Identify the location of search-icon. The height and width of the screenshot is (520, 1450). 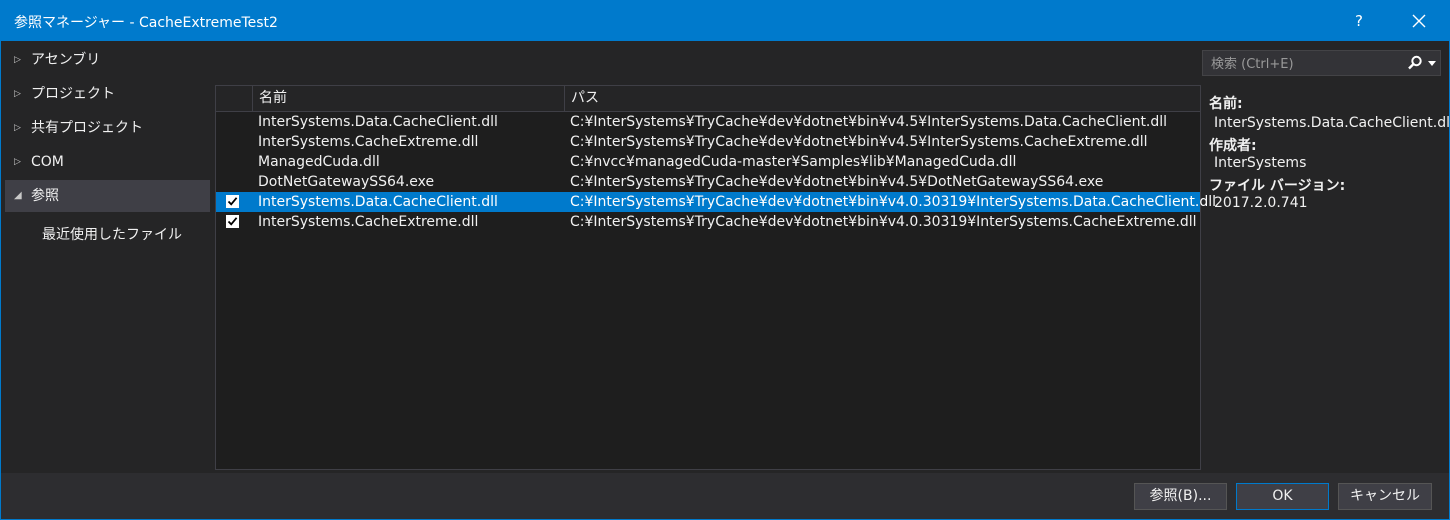
(1415, 62).